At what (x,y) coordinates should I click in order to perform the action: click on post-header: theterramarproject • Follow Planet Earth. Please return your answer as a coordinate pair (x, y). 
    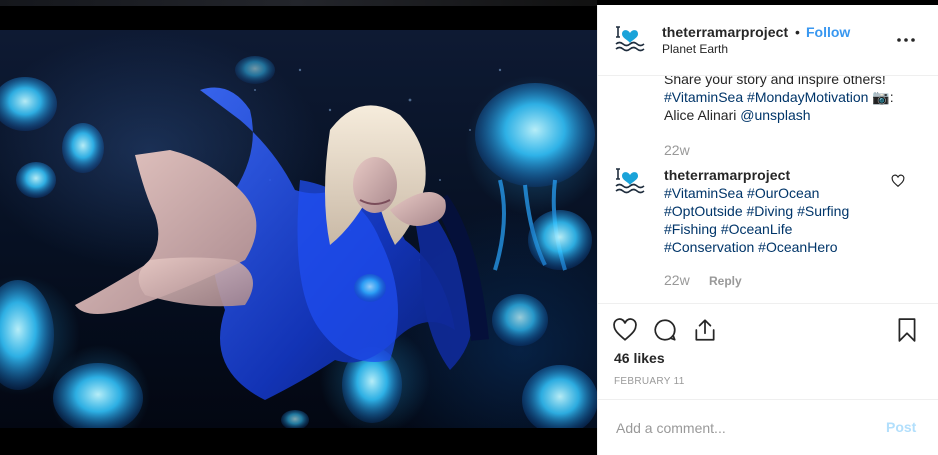
    Looking at the image, I should click on (768, 40).